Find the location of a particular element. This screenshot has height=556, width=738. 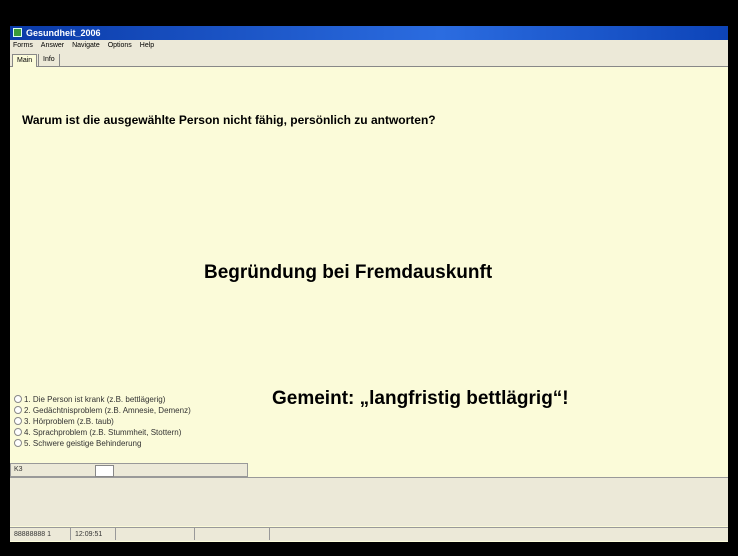

option-3: 3. Hörproblem (z.B. taub) is located at coordinates (102, 421).